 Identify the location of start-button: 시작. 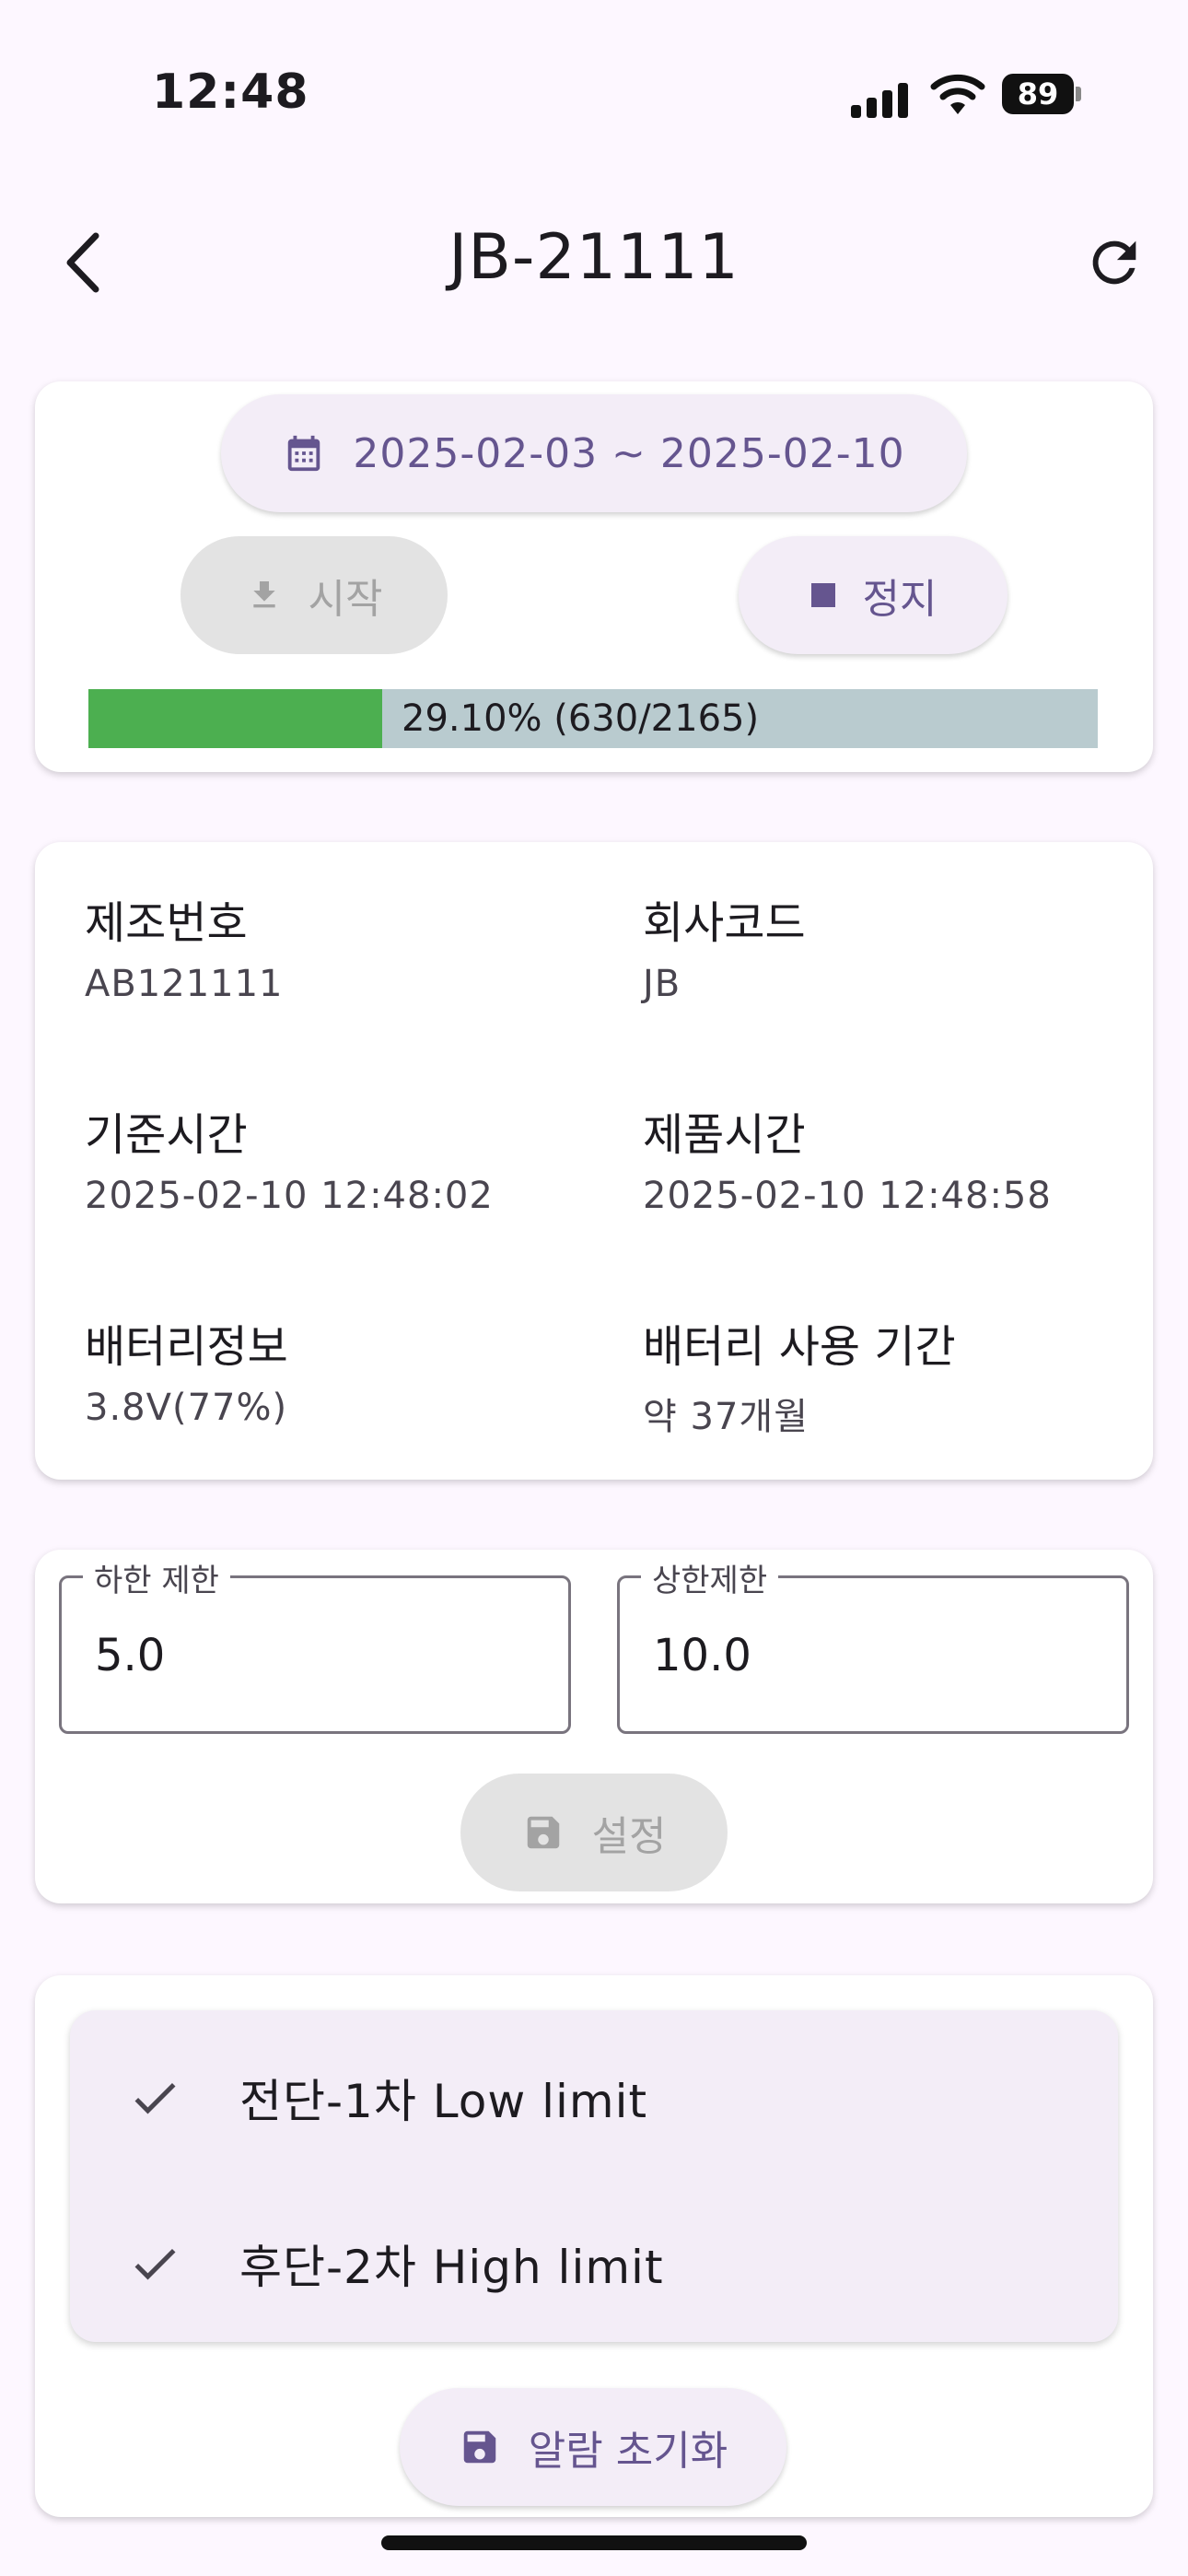
(314, 595).